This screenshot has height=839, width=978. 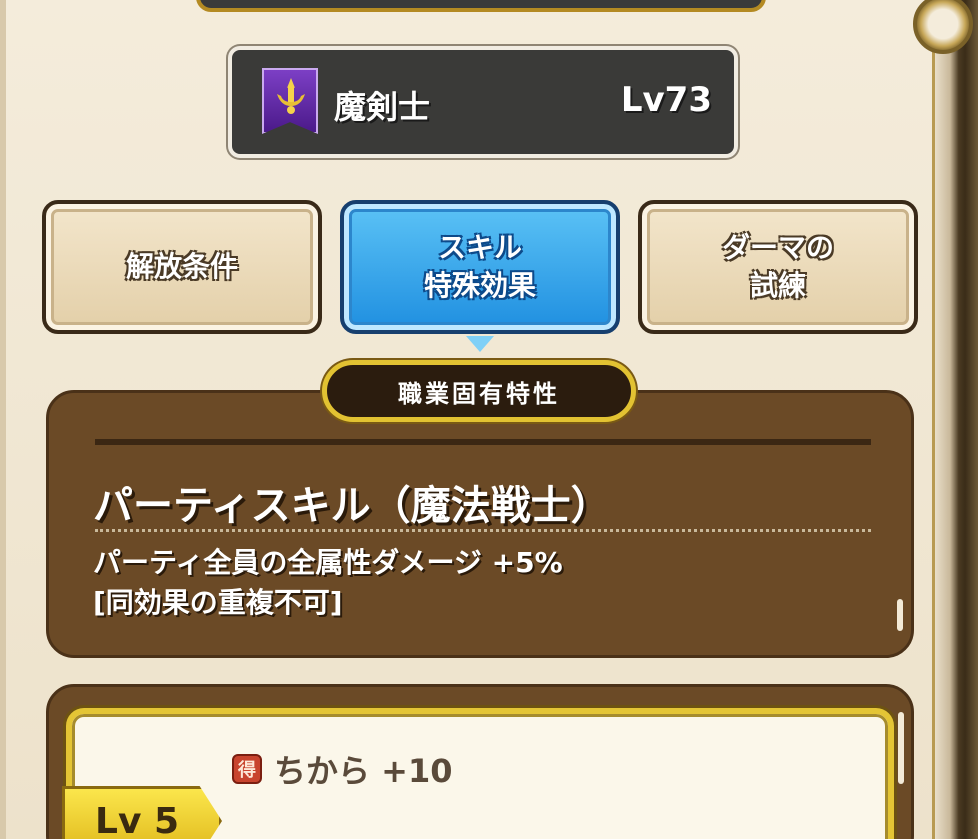 I want to click on tab-label: 解放条件, so click(x=181, y=266).